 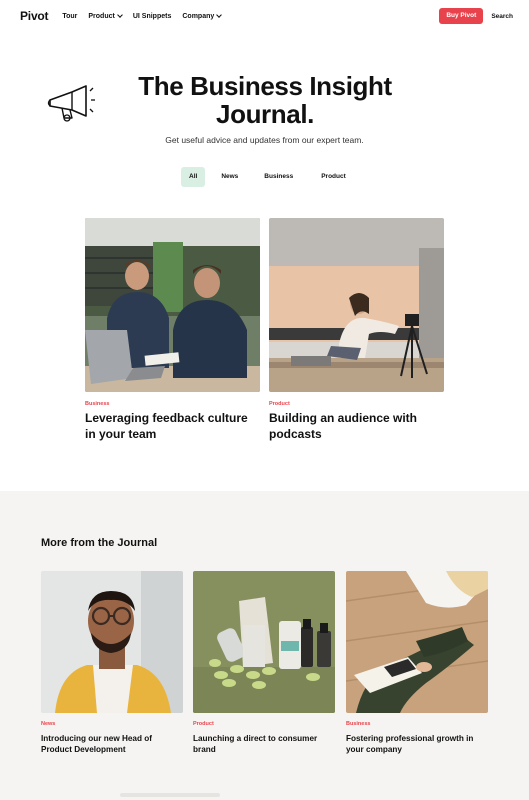 What do you see at coordinates (502, 16) in the screenshot?
I see `search-link: Search` at bounding box center [502, 16].